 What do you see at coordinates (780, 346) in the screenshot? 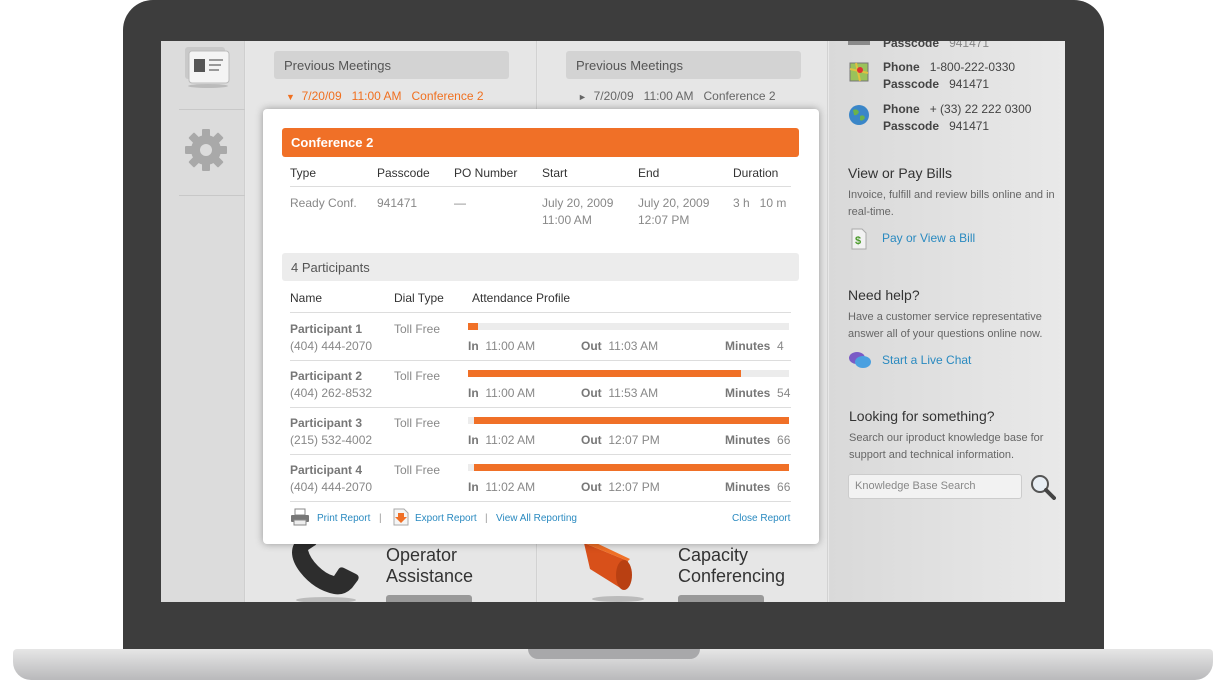
I see `minutes-value: 4` at bounding box center [780, 346].